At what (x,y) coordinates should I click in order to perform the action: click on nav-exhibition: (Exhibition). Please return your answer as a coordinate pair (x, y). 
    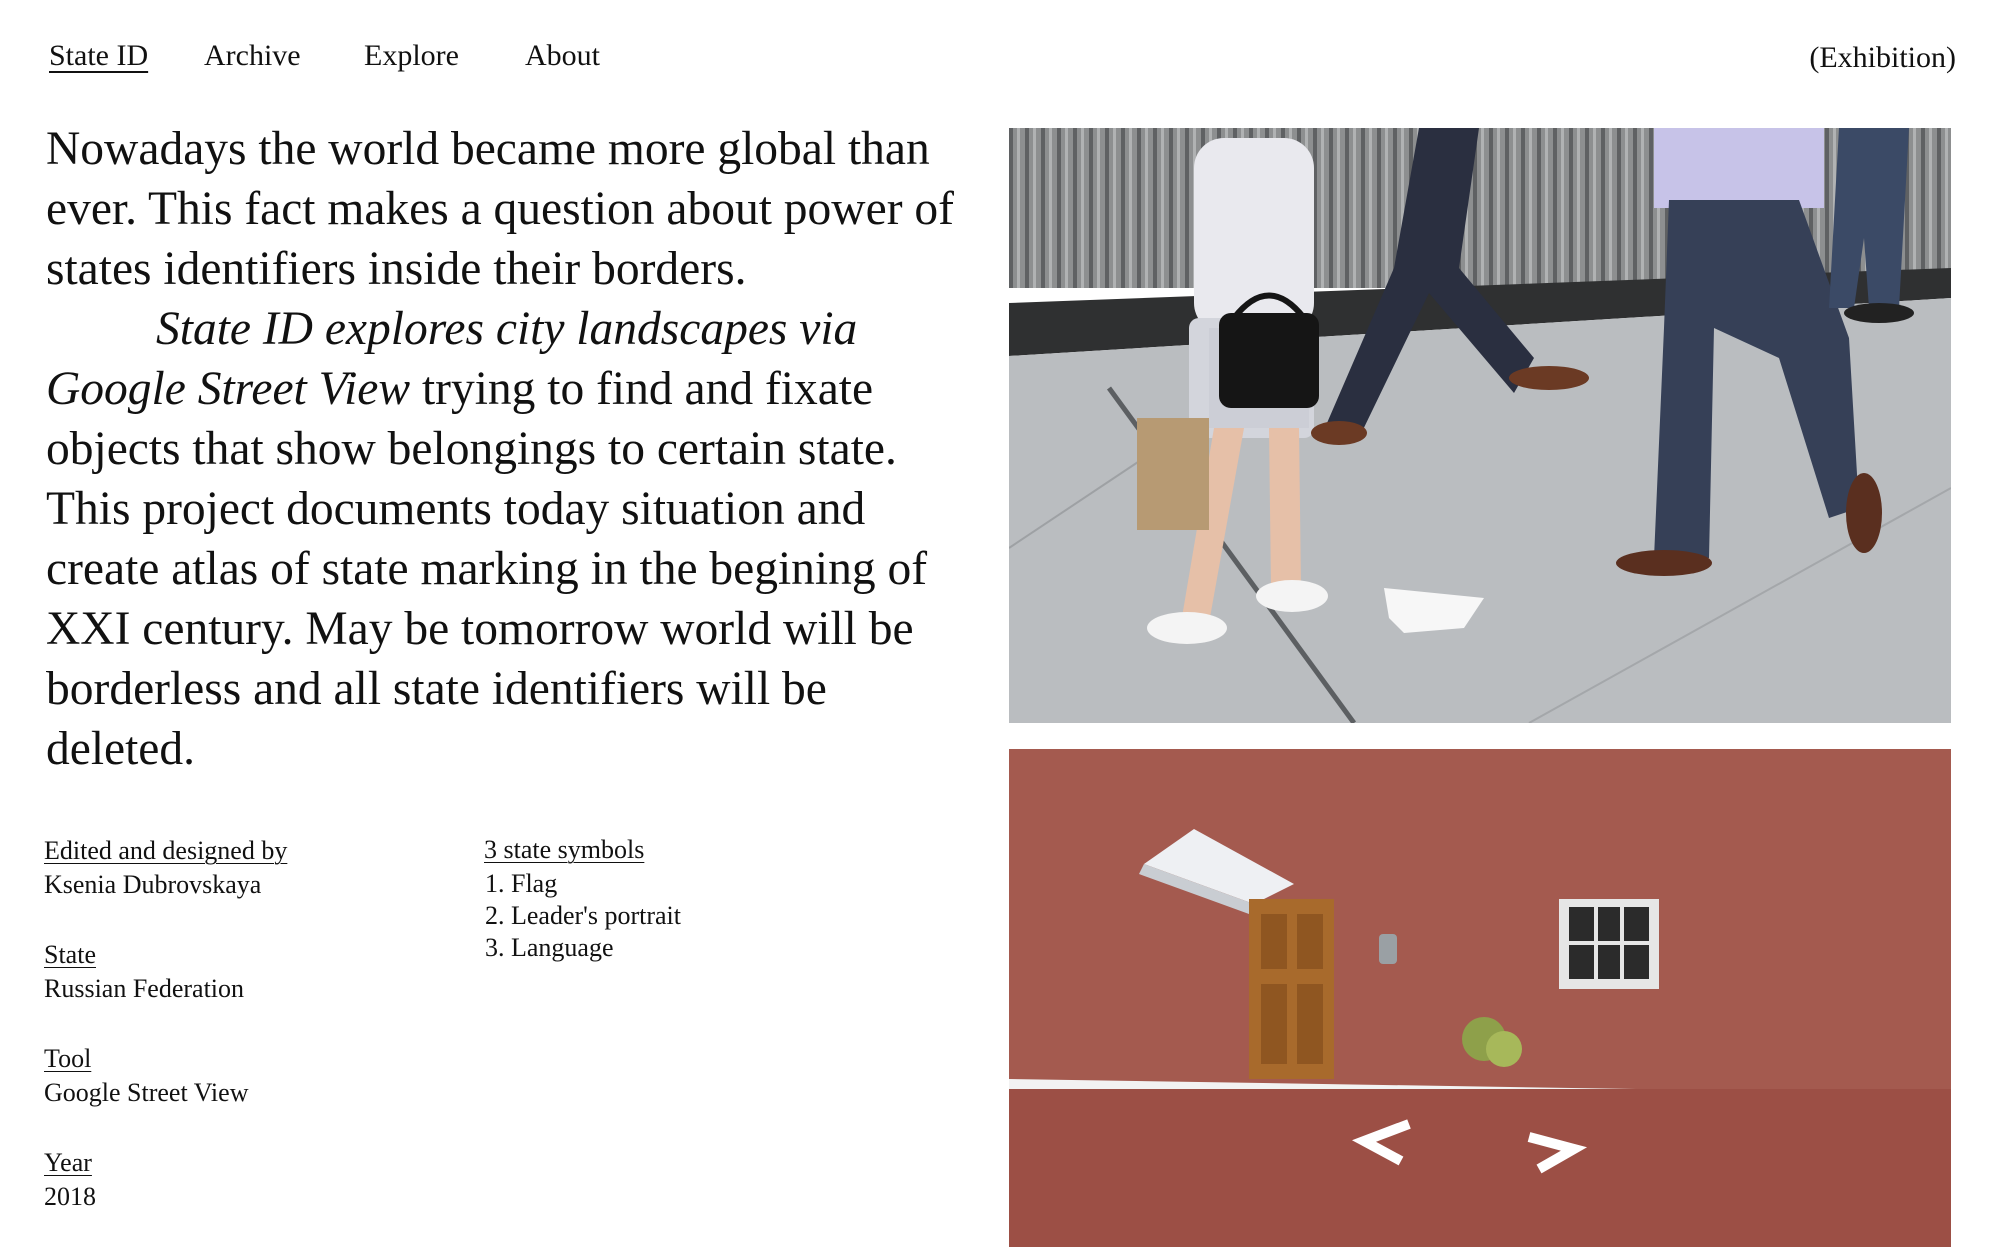
    Looking at the image, I should click on (1882, 58).